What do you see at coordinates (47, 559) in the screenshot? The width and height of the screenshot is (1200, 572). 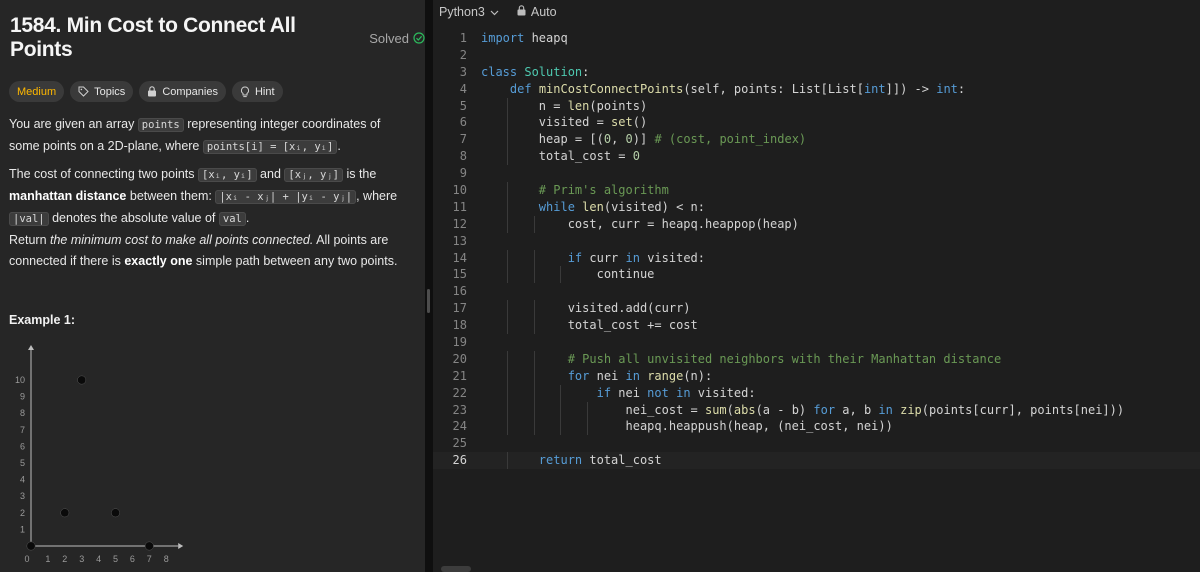 I see `x-tick-label: 1` at bounding box center [47, 559].